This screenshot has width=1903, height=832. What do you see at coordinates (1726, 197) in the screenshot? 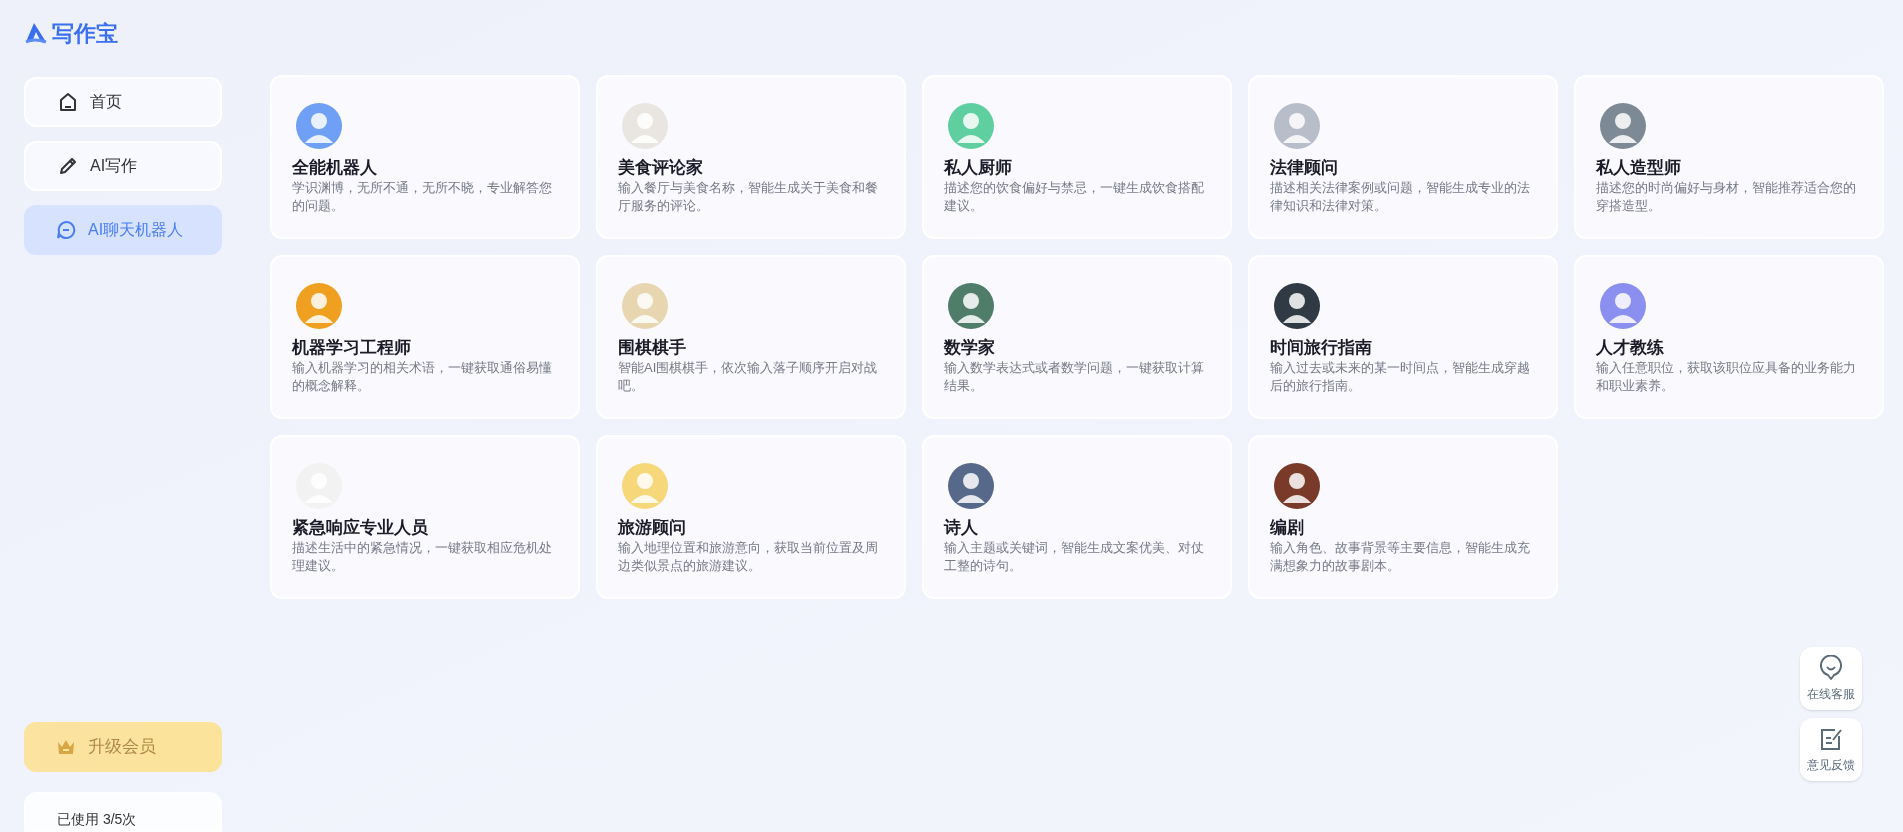
I see `card-description: 描述您的时尚偏好与身材，智能推荐适合您的穿搭造型。` at bounding box center [1726, 197].